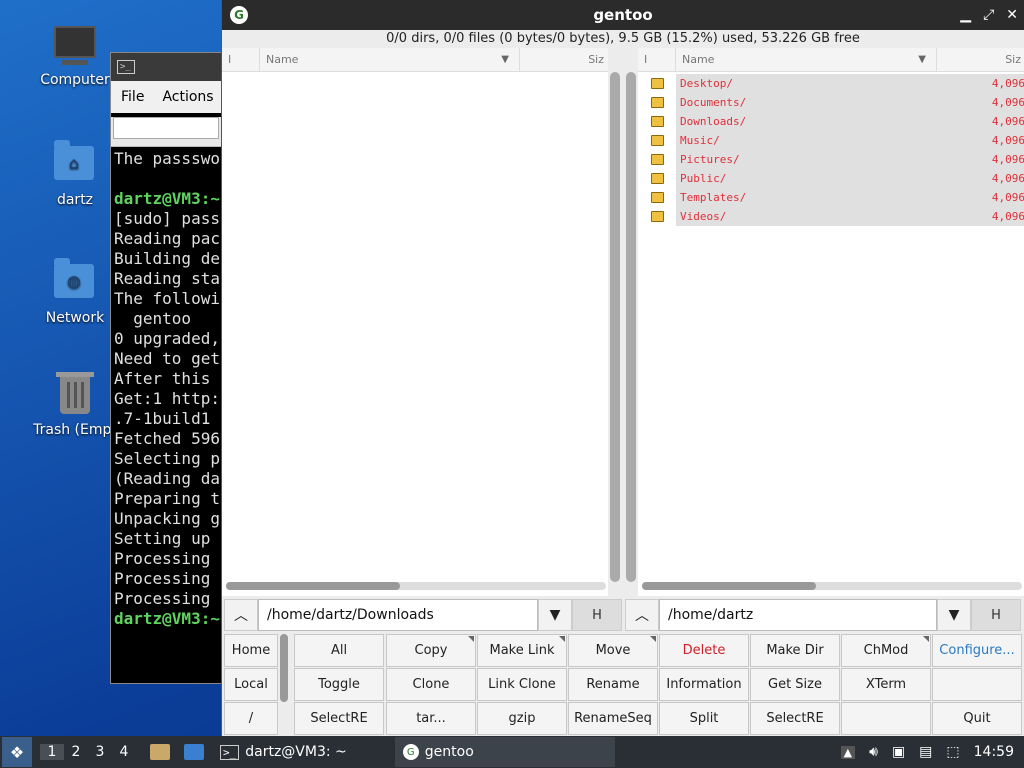 Image resolution: width=1024 pixels, height=768 pixels. I want to click on terminal-line: Reading sta, so click(167, 278).